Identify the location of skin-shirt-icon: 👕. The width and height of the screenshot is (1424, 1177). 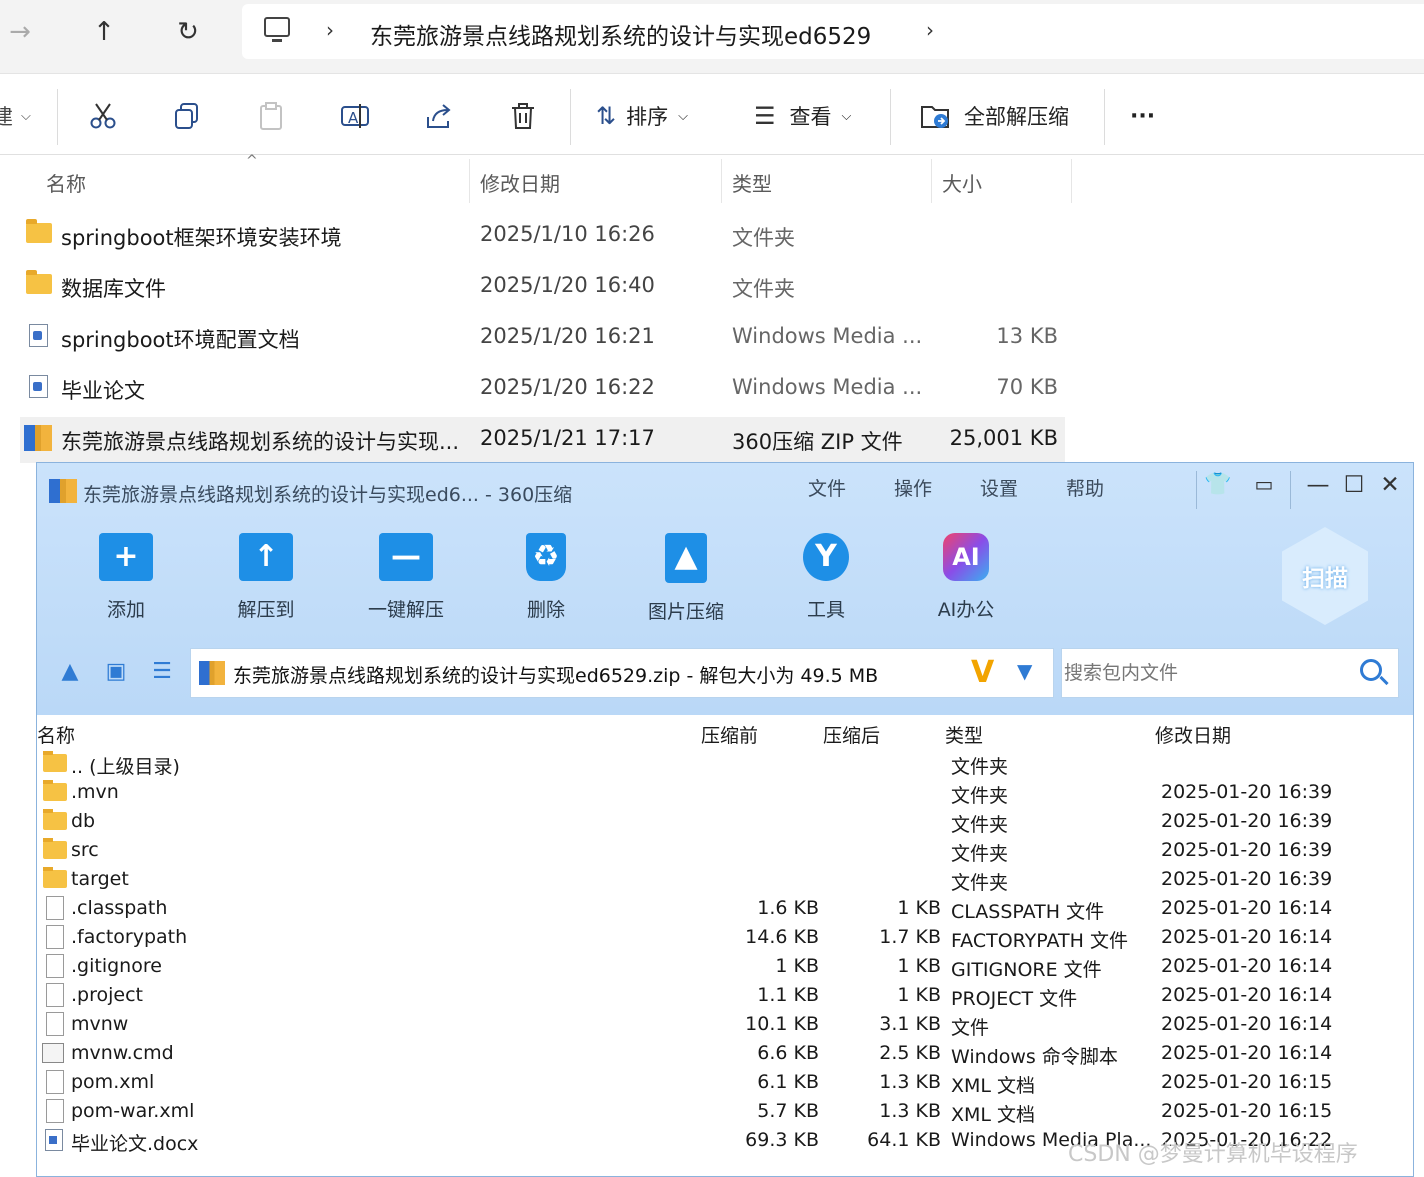
(1218, 484).